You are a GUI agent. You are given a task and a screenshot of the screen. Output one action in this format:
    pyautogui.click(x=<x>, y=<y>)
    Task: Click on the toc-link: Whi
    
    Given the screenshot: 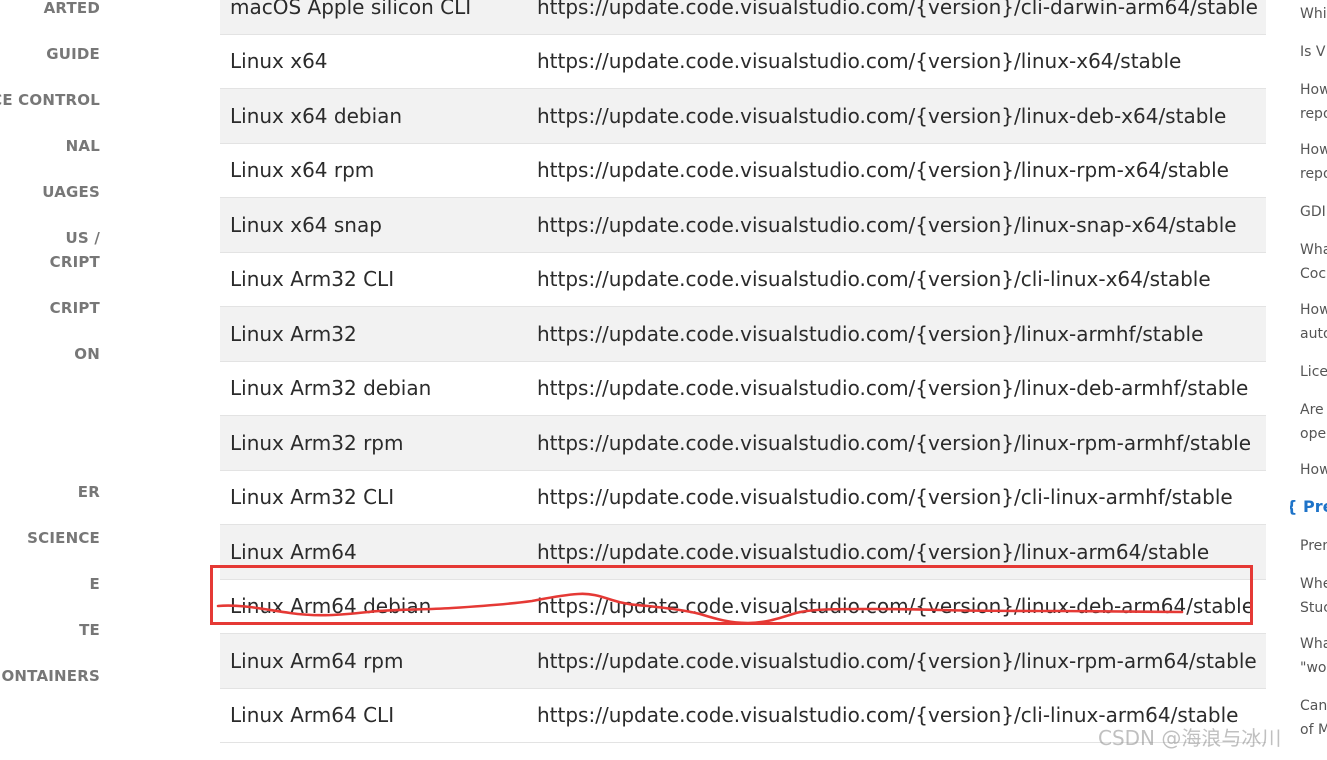 What is the action you would take?
    pyautogui.click(x=1313, y=14)
    